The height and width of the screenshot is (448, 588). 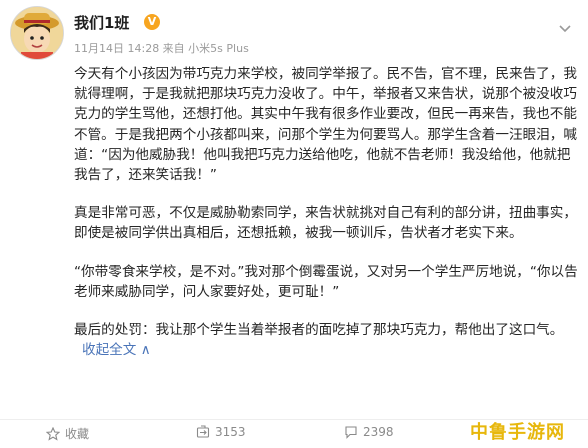 What do you see at coordinates (565, 28) in the screenshot?
I see `chevron-down-icon` at bounding box center [565, 28].